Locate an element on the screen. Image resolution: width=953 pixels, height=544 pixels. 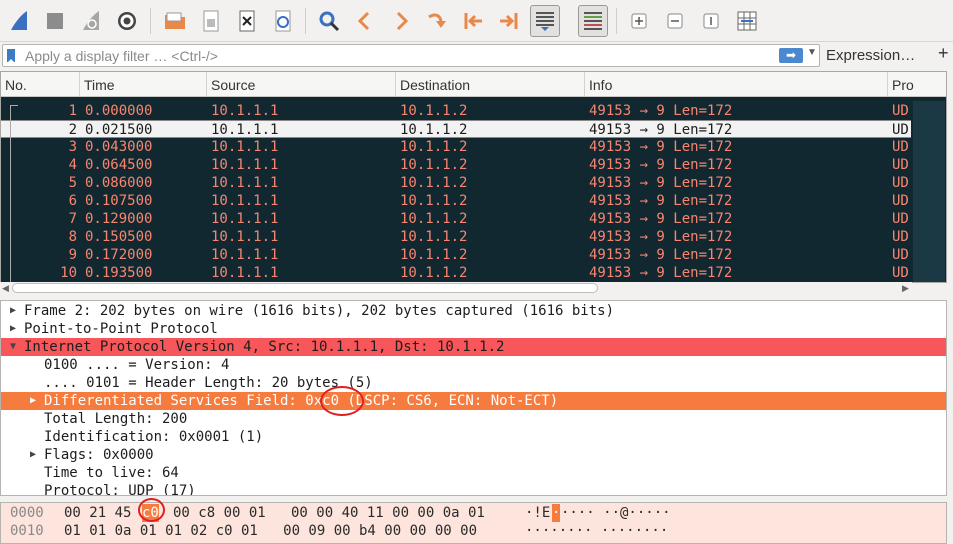
close-file-icon is located at coordinates (247, 21).